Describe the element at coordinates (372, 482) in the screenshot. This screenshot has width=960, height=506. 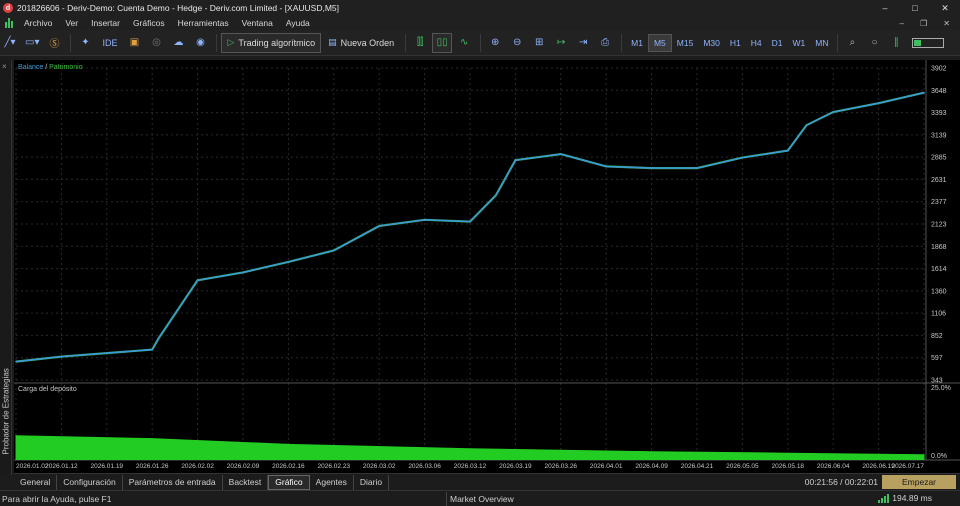
I see `tab-journal: Diario` at that location.